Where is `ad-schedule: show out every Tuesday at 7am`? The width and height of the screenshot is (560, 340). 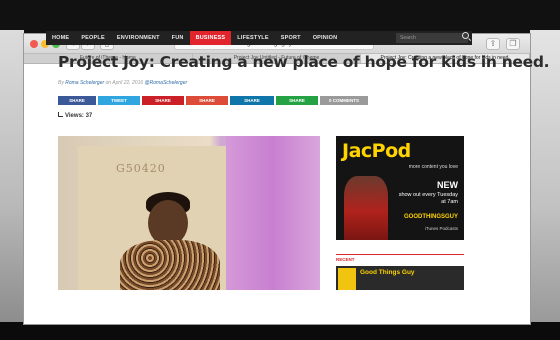 ad-schedule: show out every Tuesday at 7am is located at coordinates (428, 198).